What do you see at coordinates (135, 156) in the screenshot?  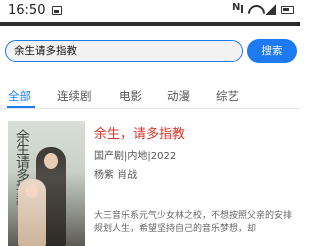 I see `result-meta: 国产剧|内地|2022` at bounding box center [135, 156].